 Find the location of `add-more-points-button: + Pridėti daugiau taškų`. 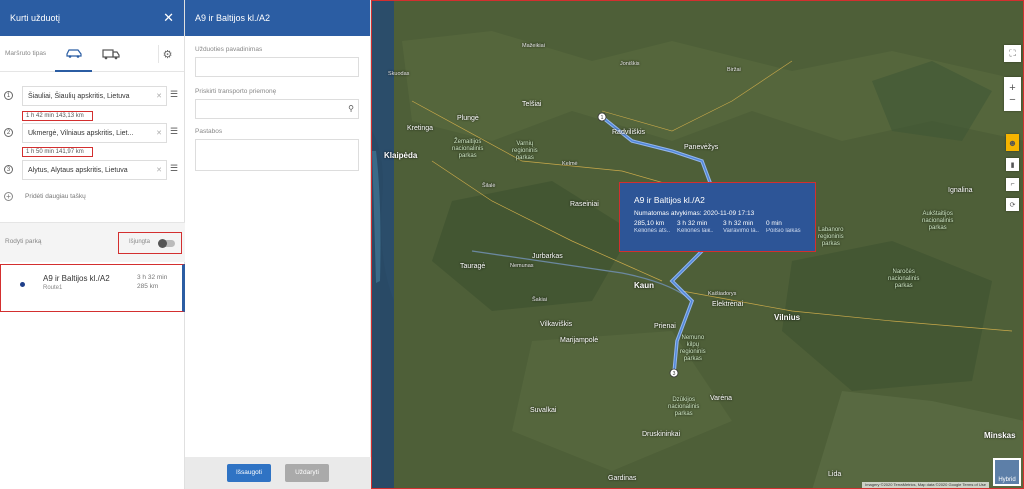

add-more-points-button: + Pridėti daugiau taškų is located at coordinates (45, 196).